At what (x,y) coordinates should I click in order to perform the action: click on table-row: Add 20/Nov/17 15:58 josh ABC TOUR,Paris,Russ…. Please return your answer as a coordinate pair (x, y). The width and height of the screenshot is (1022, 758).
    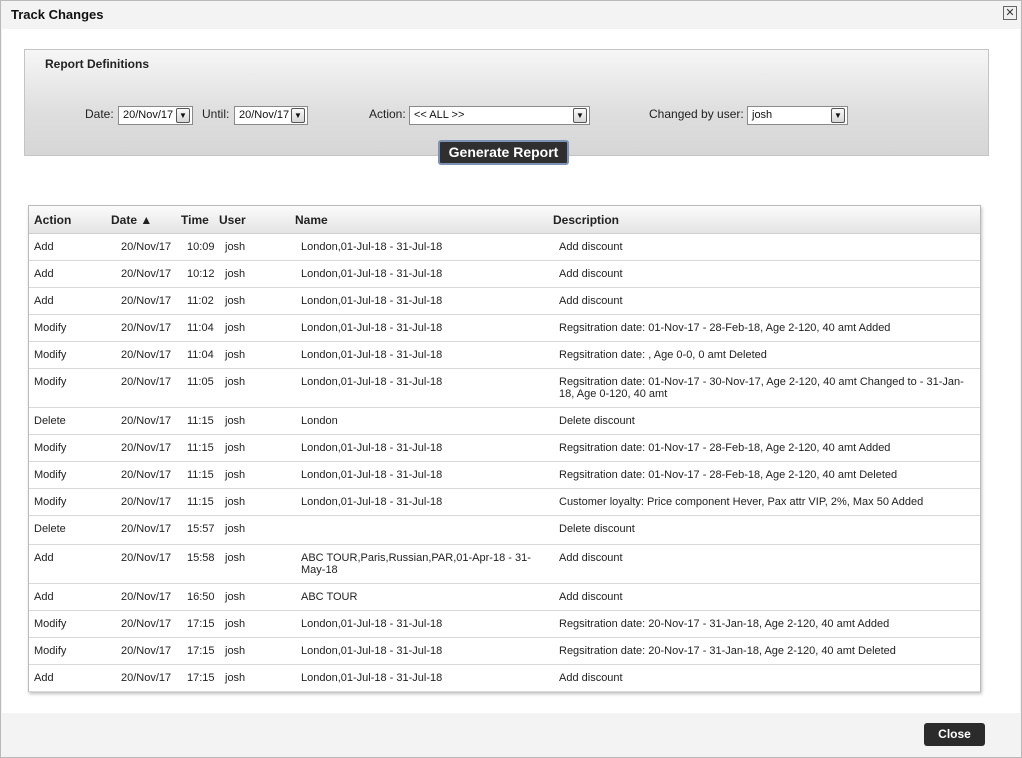
    Looking at the image, I should click on (504, 564).